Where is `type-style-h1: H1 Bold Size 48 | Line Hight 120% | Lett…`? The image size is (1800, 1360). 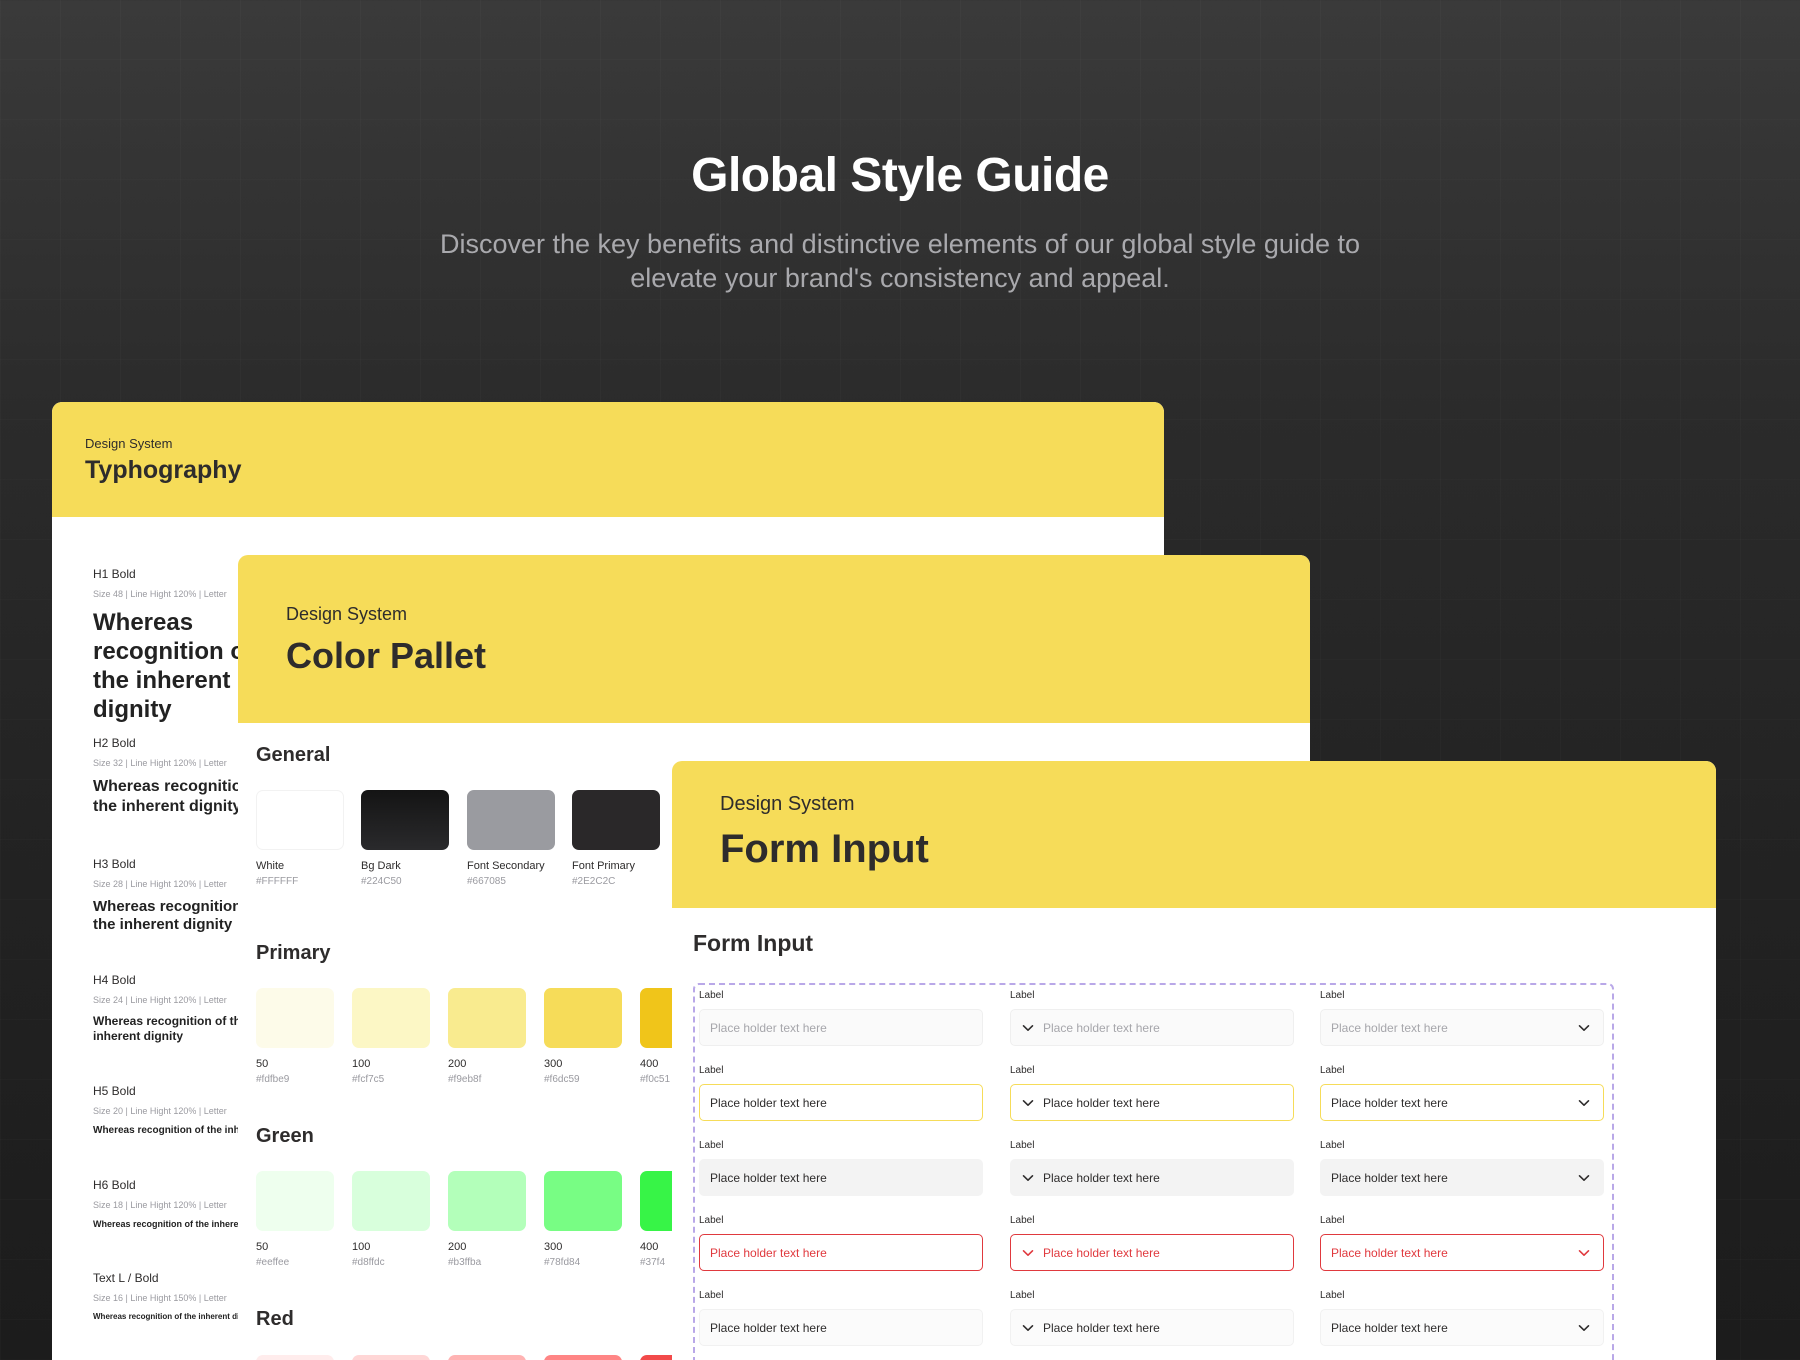 type-style-h1: H1 Bold Size 48 | Line Hight 120% | Lett… is located at coordinates (168, 645).